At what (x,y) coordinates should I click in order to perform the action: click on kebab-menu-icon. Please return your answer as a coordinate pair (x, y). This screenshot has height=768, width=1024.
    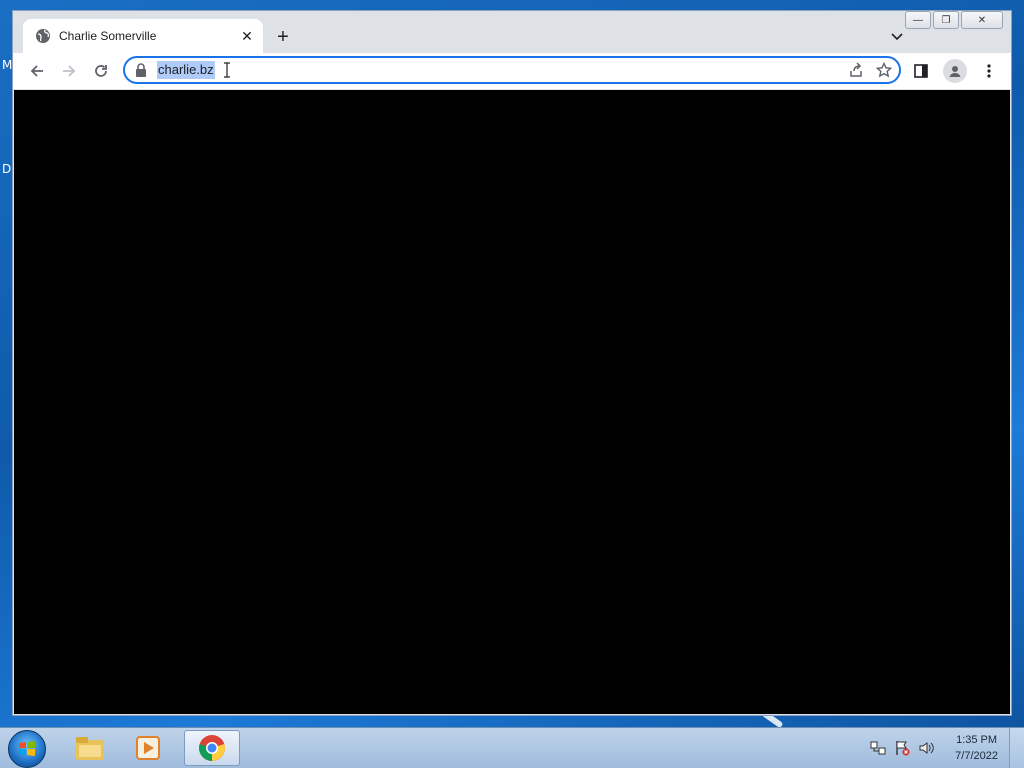
    Looking at the image, I should click on (989, 71).